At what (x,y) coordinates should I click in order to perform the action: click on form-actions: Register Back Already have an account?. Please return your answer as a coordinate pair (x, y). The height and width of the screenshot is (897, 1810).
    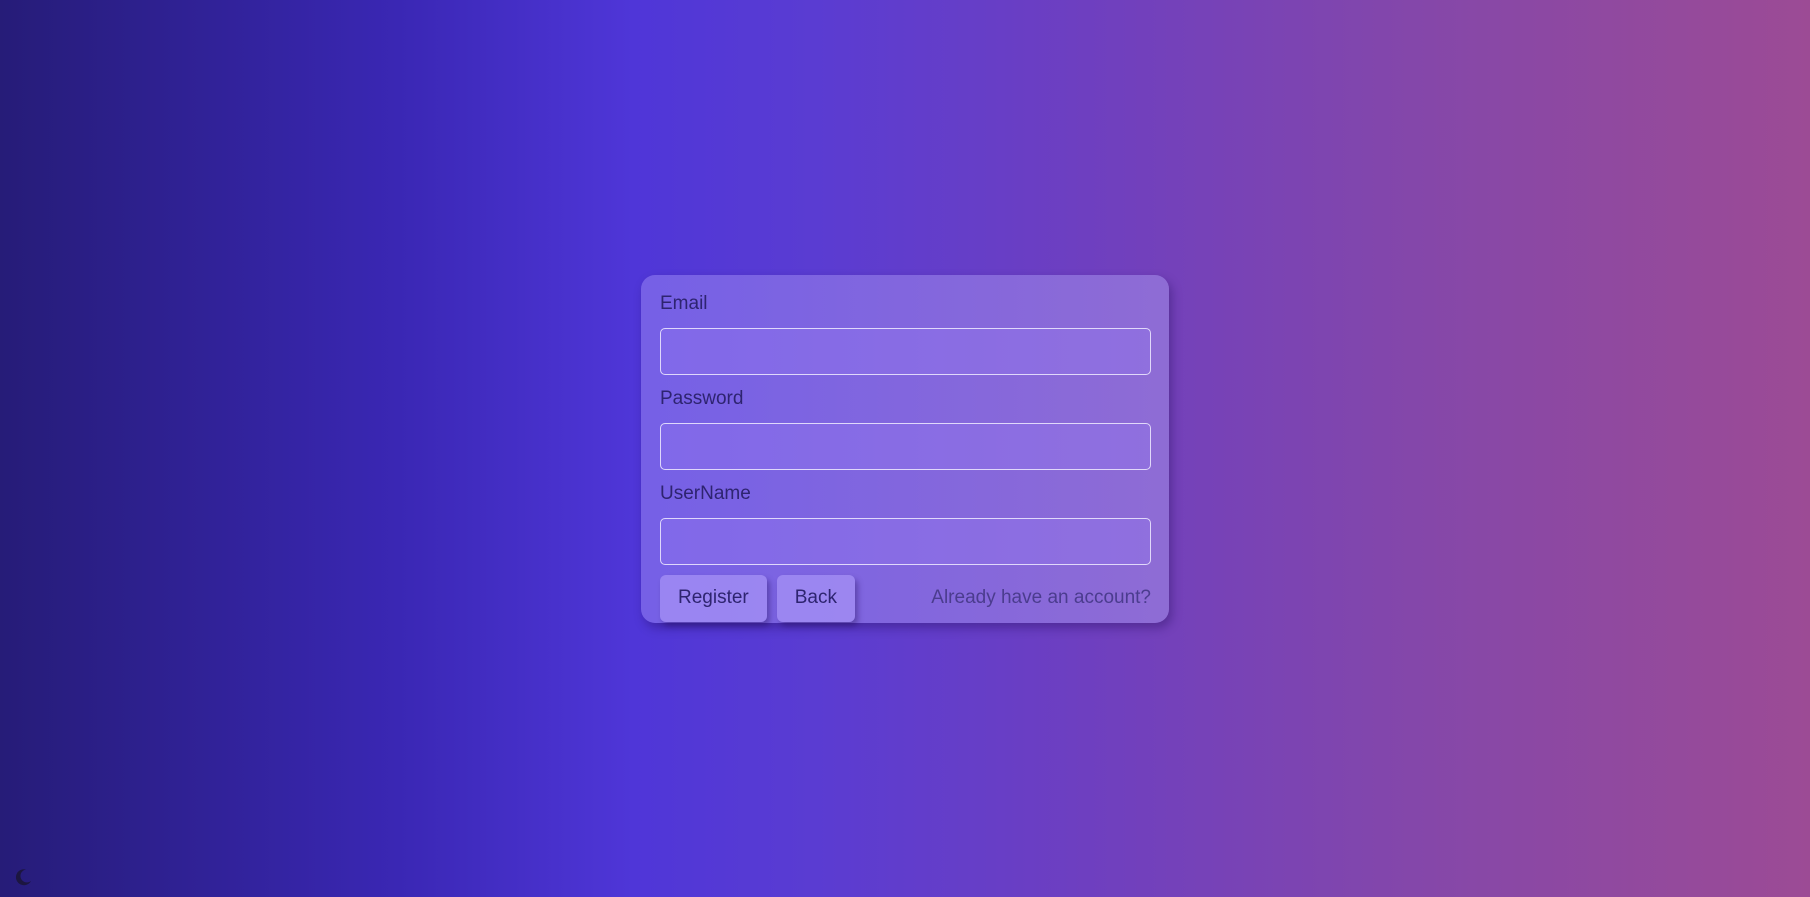
    Looking at the image, I should click on (905, 598).